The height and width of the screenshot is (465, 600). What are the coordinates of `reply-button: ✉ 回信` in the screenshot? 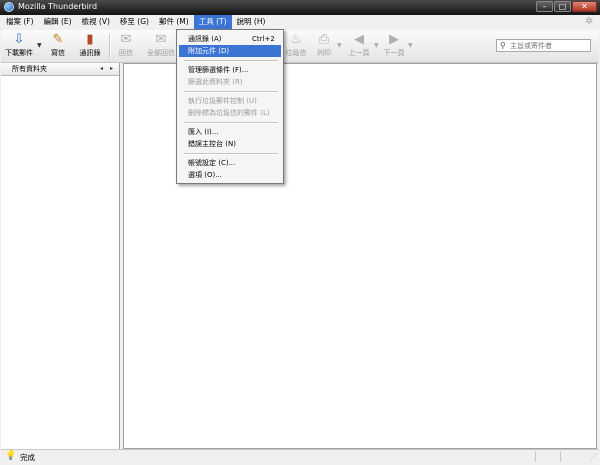 It's located at (126, 46).